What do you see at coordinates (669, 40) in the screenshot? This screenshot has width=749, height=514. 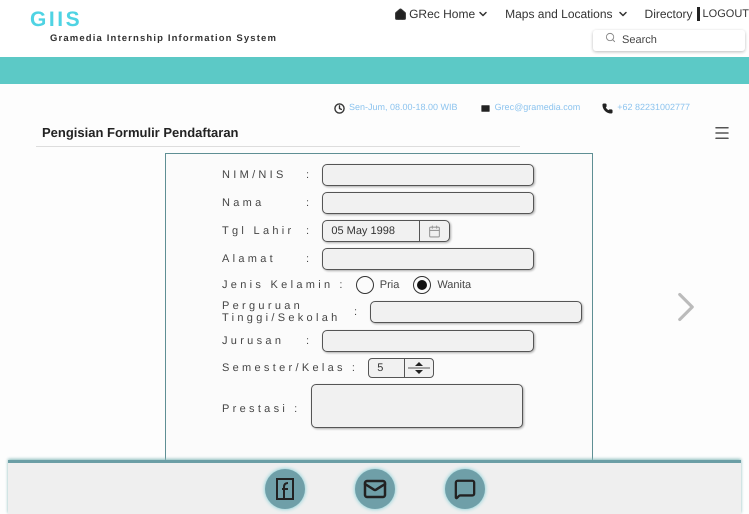 I see `search-field: Search` at bounding box center [669, 40].